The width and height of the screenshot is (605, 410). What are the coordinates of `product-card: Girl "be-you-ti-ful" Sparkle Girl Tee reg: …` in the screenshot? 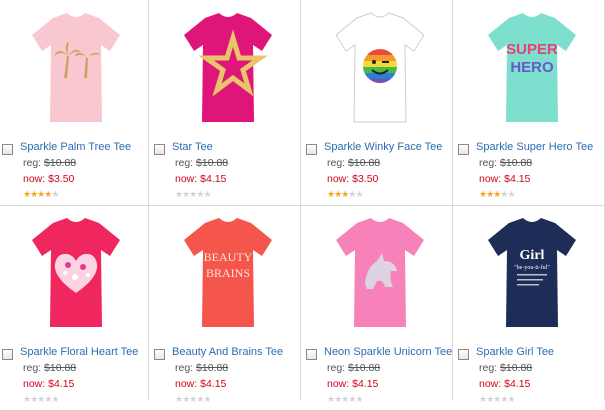 It's located at (530, 307).